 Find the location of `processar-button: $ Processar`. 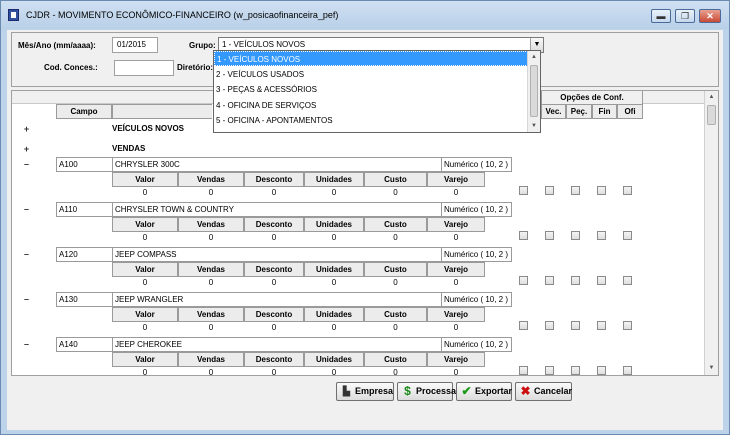

processar-button: $ Processar is located at coordinates (428, 391).